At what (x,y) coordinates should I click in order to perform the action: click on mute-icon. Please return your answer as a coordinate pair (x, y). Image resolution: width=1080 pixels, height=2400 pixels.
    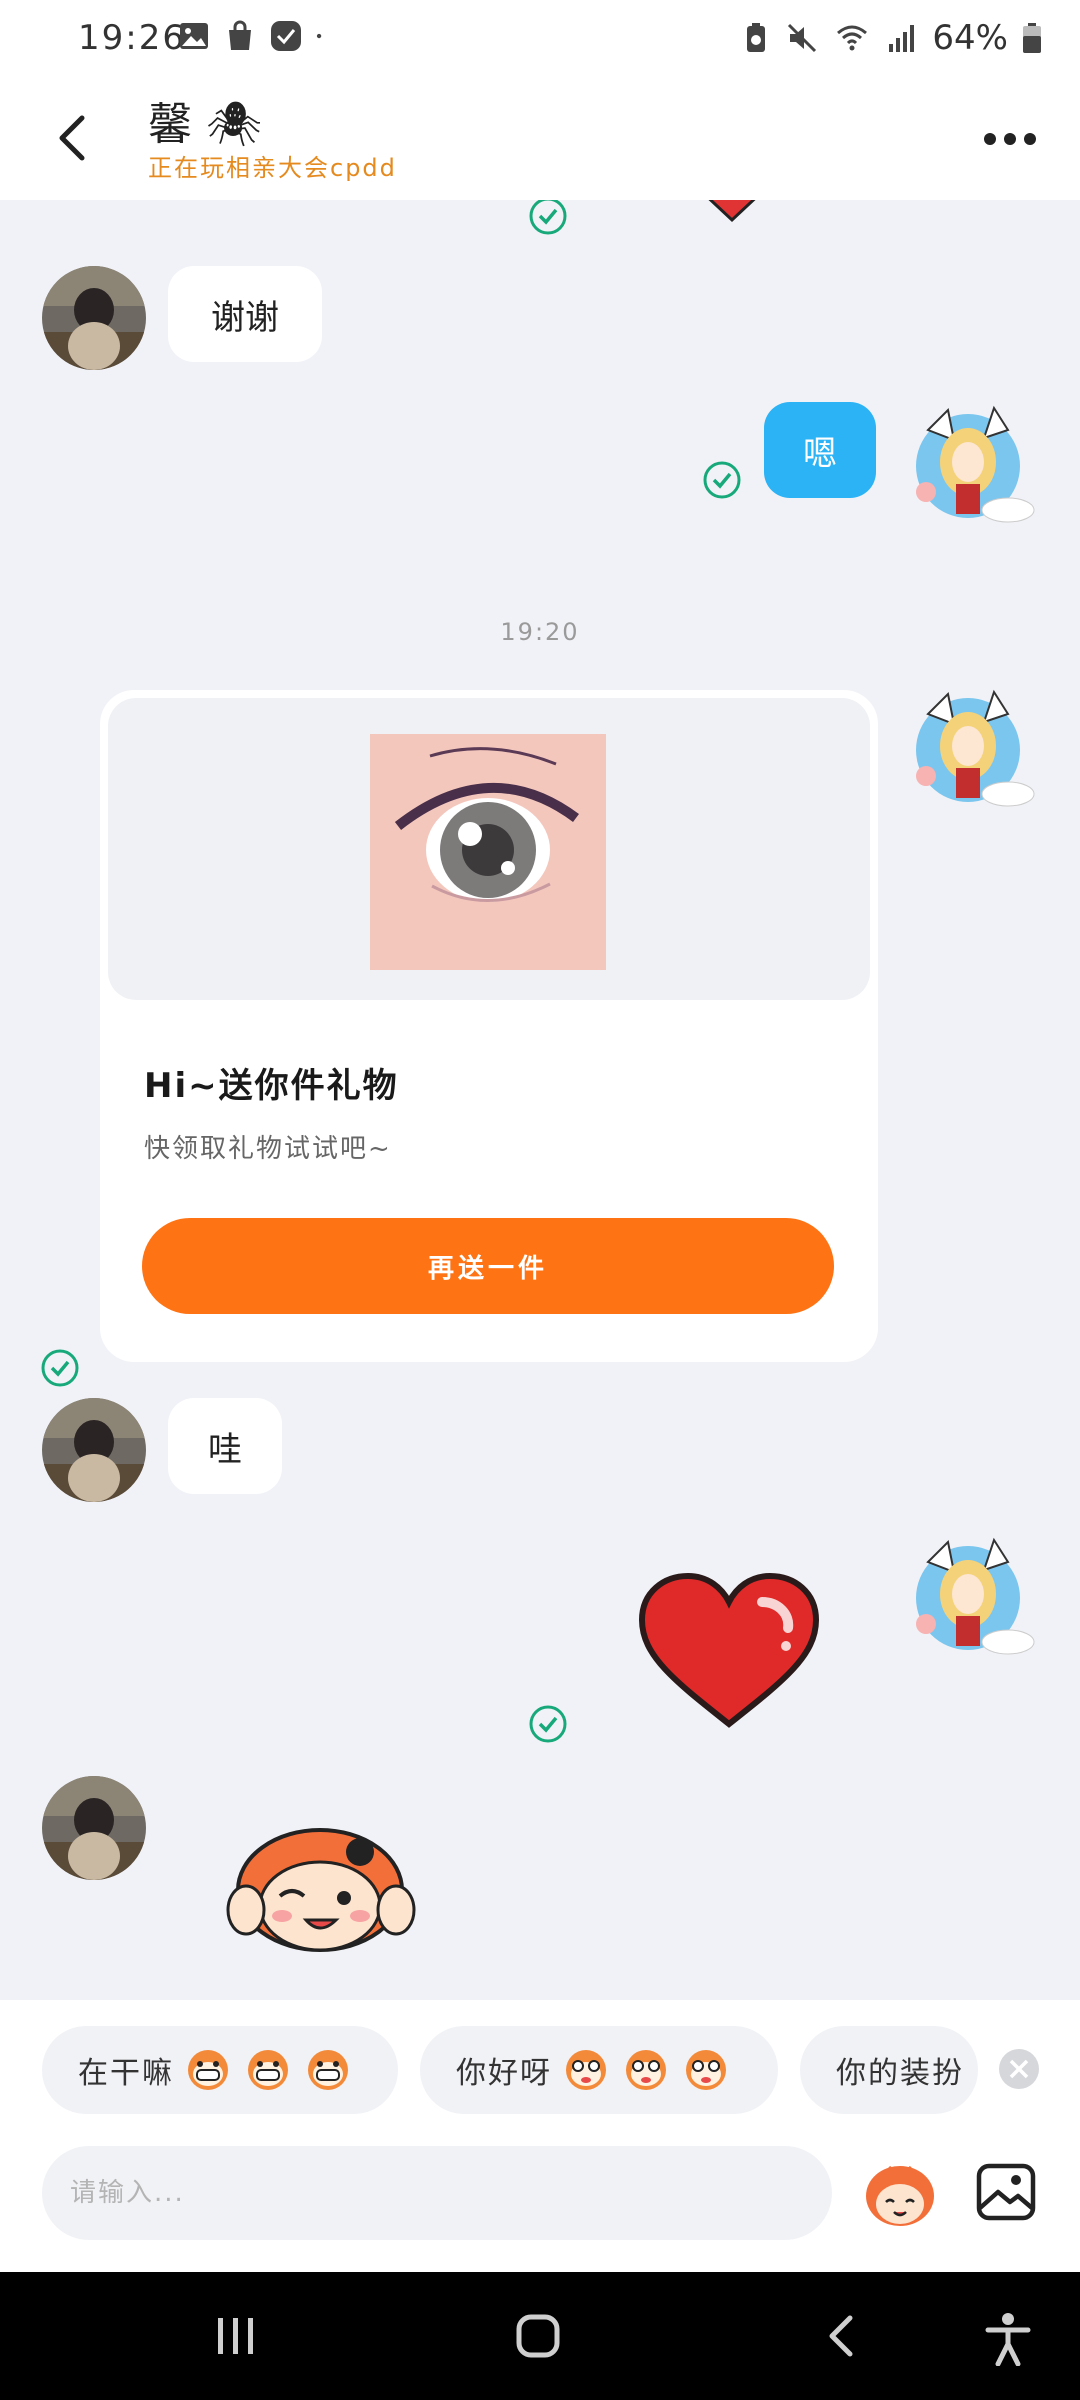
    Looking at the image, I should click on (802, 38).